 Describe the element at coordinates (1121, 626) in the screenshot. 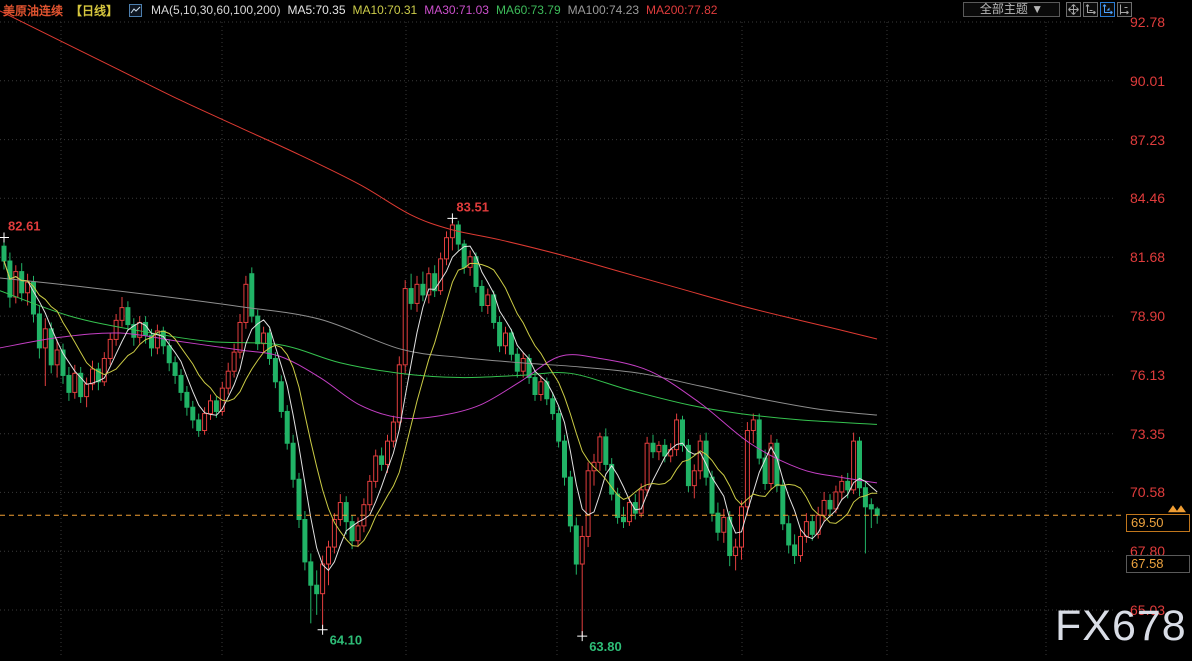

I see `watermark-logo: FX678` at that location.